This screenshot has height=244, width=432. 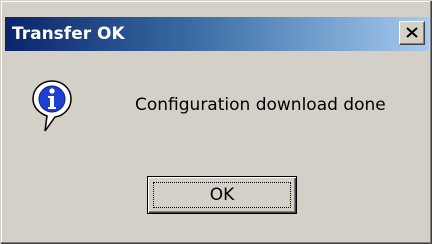 I want to click on close-icon, so click(x=412, y=32).